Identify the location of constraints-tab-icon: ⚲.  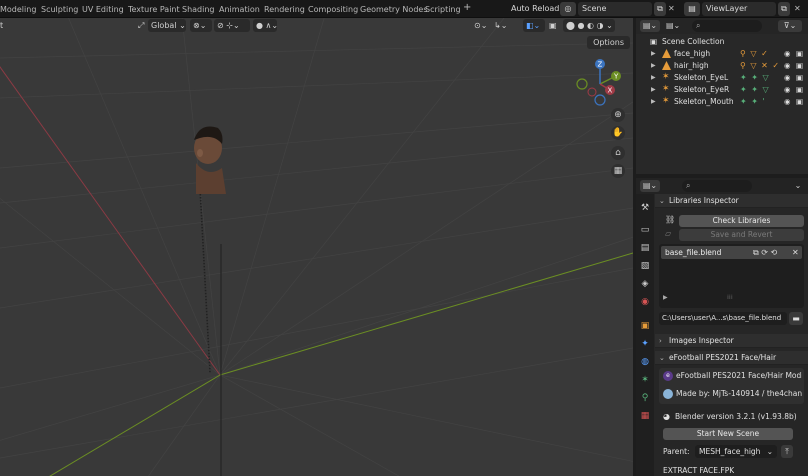
(645, 398).